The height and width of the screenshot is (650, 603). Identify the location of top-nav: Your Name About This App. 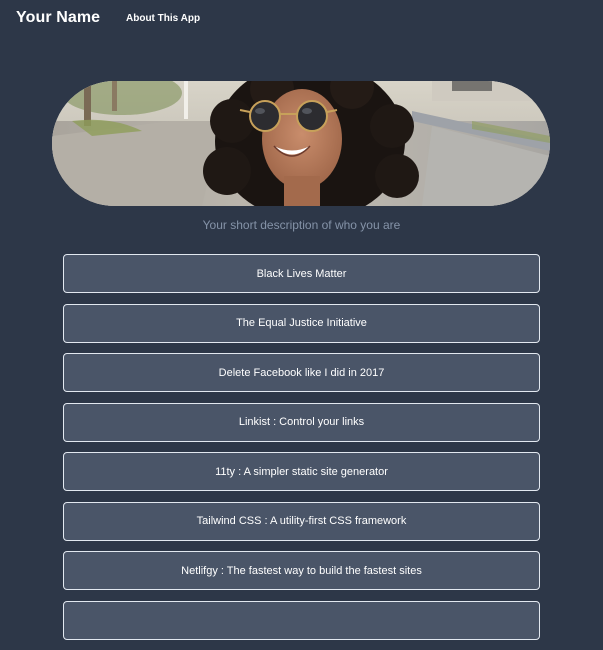
(301, 20).